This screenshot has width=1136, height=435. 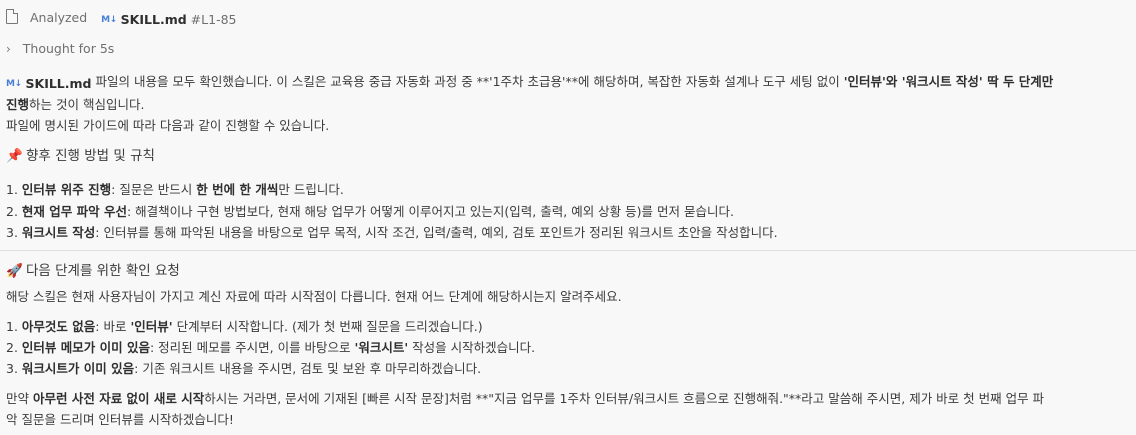 I want to click on item-text-2: 단계부터 시작합니다. (제가 첫 번째 질문을 드리겠습니다.), so click(x=327, y=326).